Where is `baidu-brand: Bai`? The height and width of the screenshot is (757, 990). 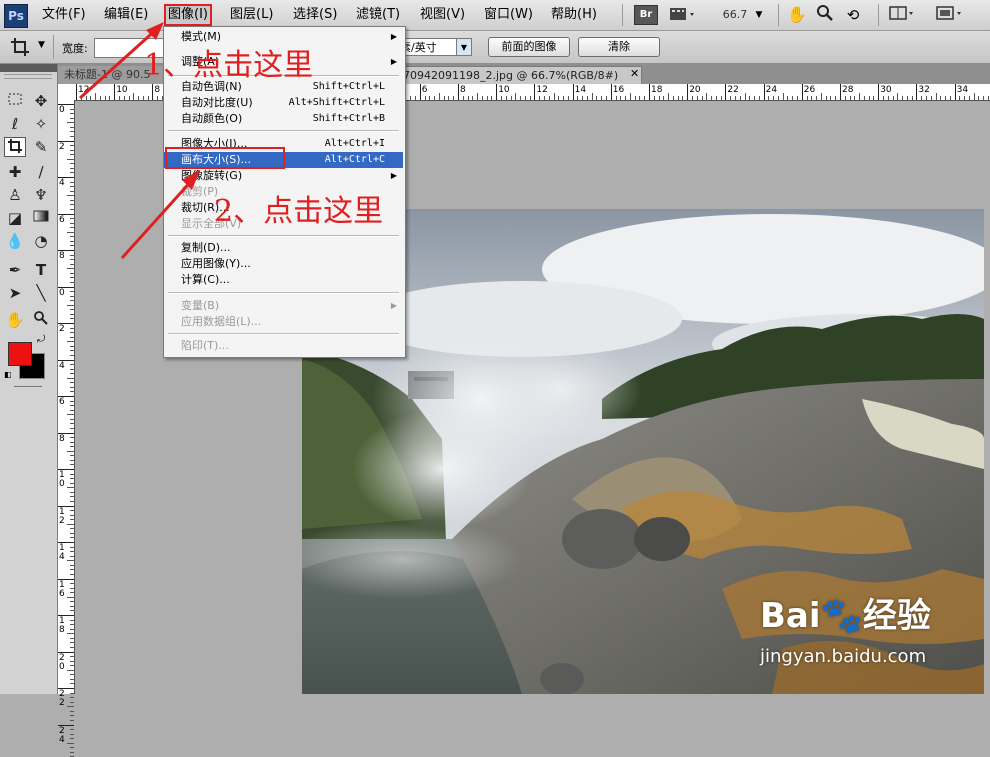 baidu-brand: Bai is located at coordinates (790, 616).